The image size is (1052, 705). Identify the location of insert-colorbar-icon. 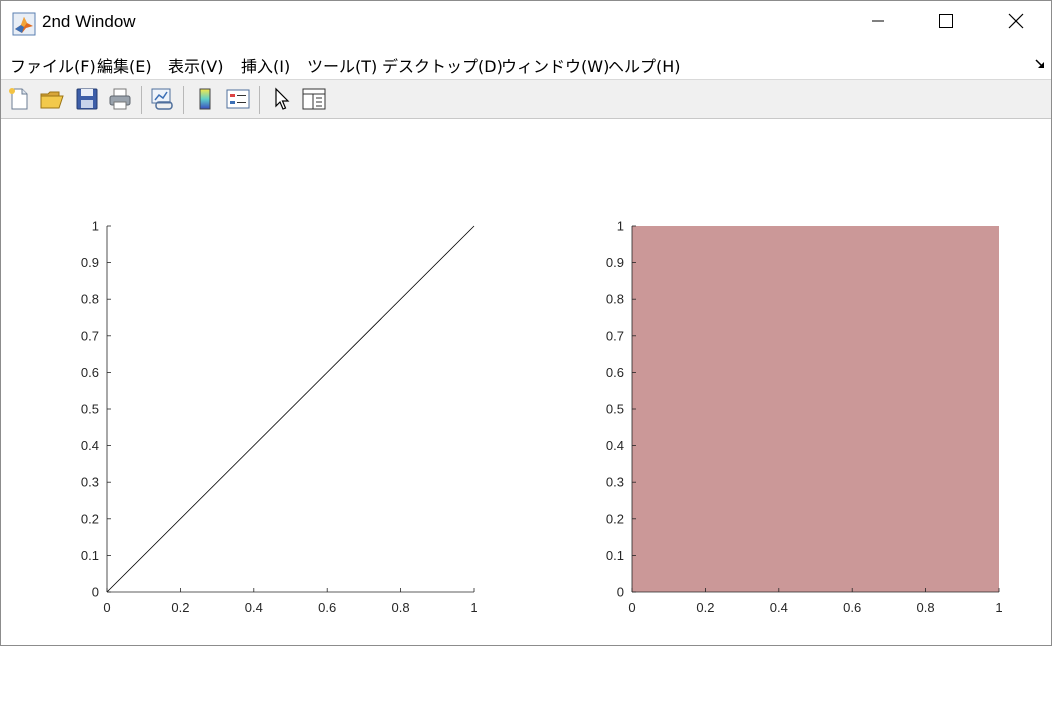
(205, 99).